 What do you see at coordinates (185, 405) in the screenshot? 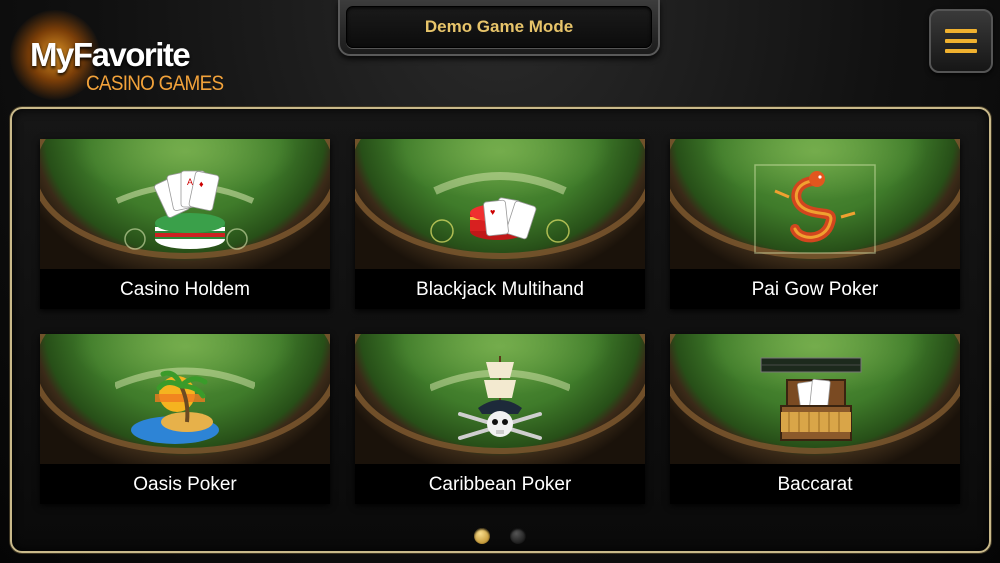
I see `palm-island-icon` at bounding box center [185, 405].